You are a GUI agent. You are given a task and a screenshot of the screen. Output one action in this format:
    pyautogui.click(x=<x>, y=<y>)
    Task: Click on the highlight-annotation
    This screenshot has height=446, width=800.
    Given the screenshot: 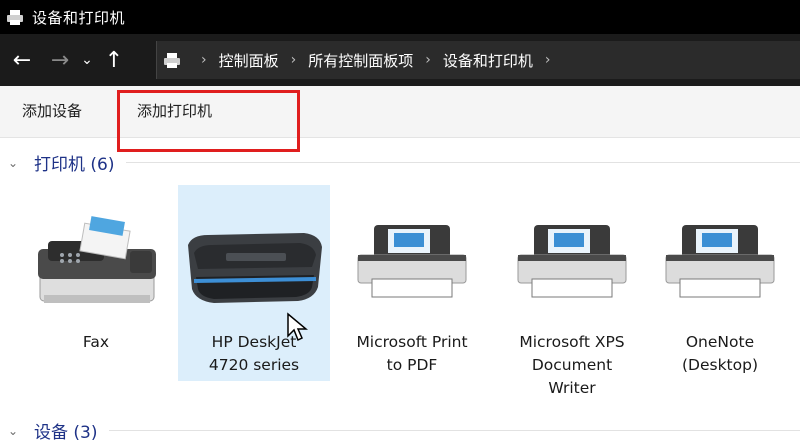 What is the action you would take?
    pyautogui.click(x=208, y=121)
    